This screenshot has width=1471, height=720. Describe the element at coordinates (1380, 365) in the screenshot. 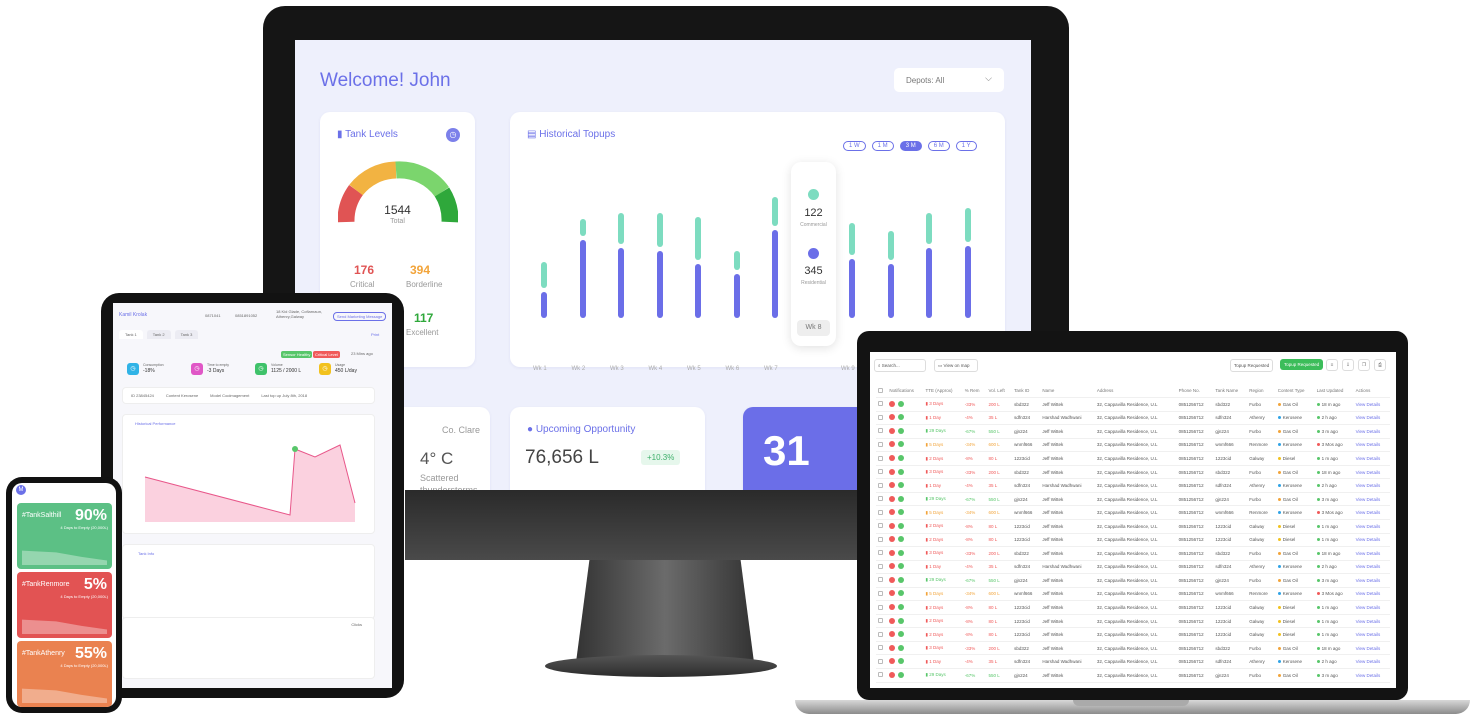

I see `print-icon: ⎙` at that location.